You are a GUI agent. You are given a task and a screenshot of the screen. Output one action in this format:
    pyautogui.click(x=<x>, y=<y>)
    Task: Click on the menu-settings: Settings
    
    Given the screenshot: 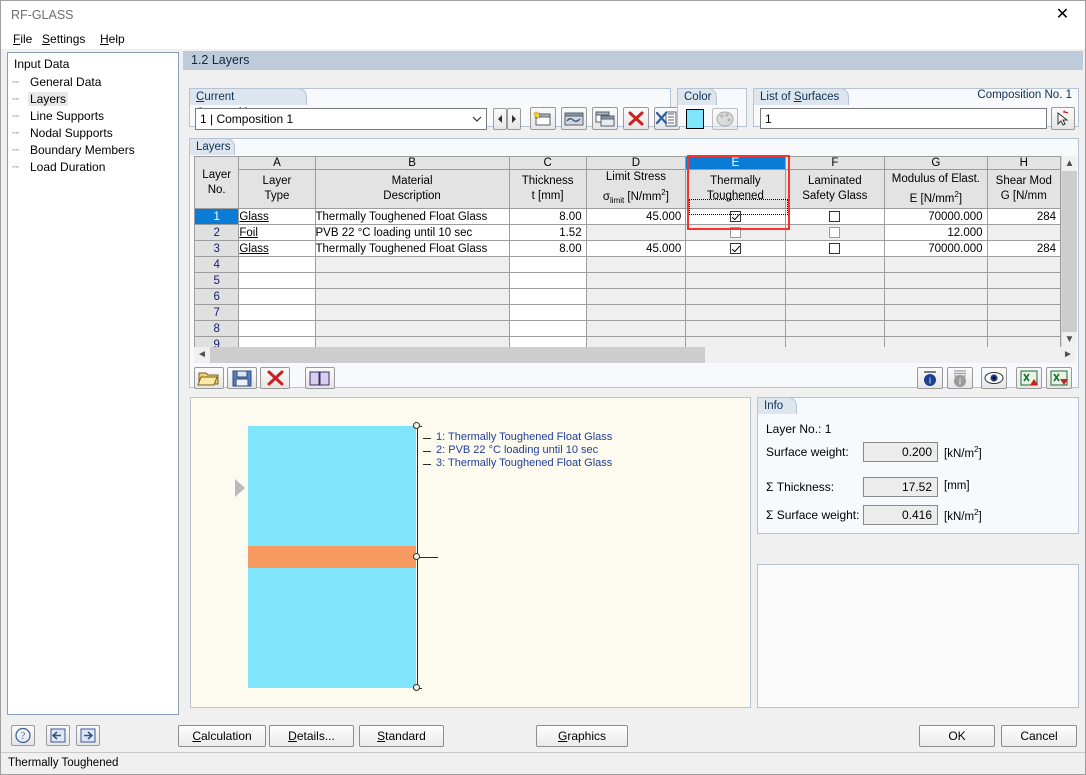 What is the action you would take?
    pyautogui.click(x=63, y=40)
    